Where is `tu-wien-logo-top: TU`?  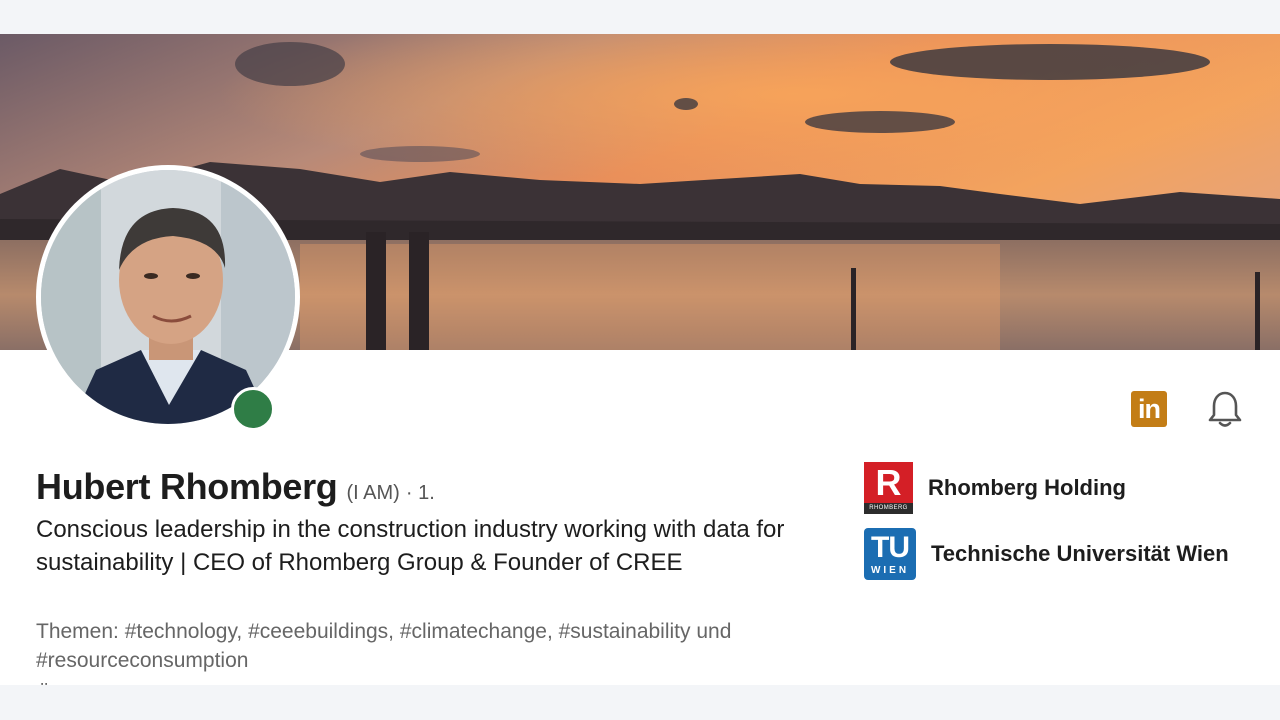
tu-wien-logo-top: TU is located at coordinates (890, 547).